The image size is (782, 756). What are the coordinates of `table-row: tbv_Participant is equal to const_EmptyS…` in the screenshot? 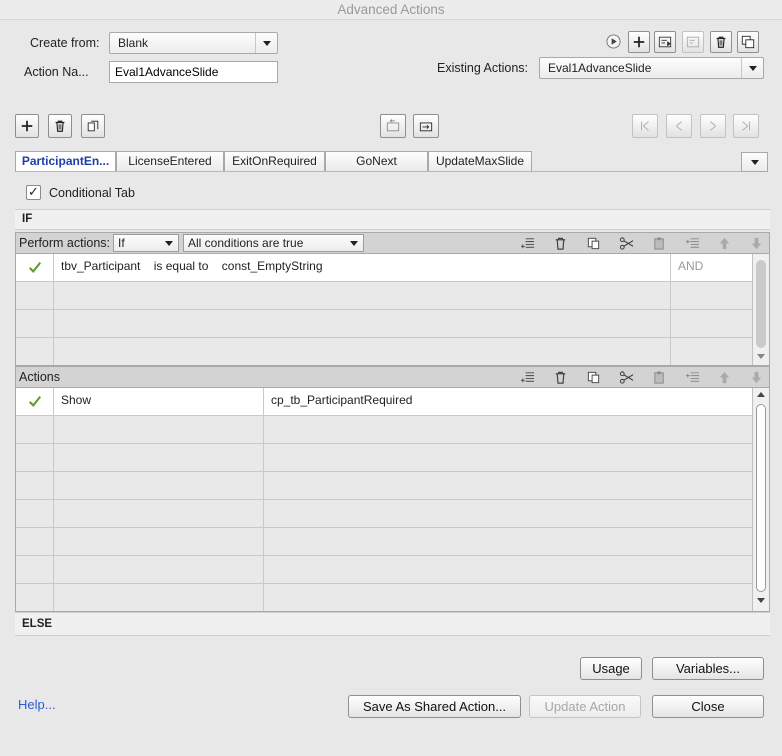 It's located at (384, 268).